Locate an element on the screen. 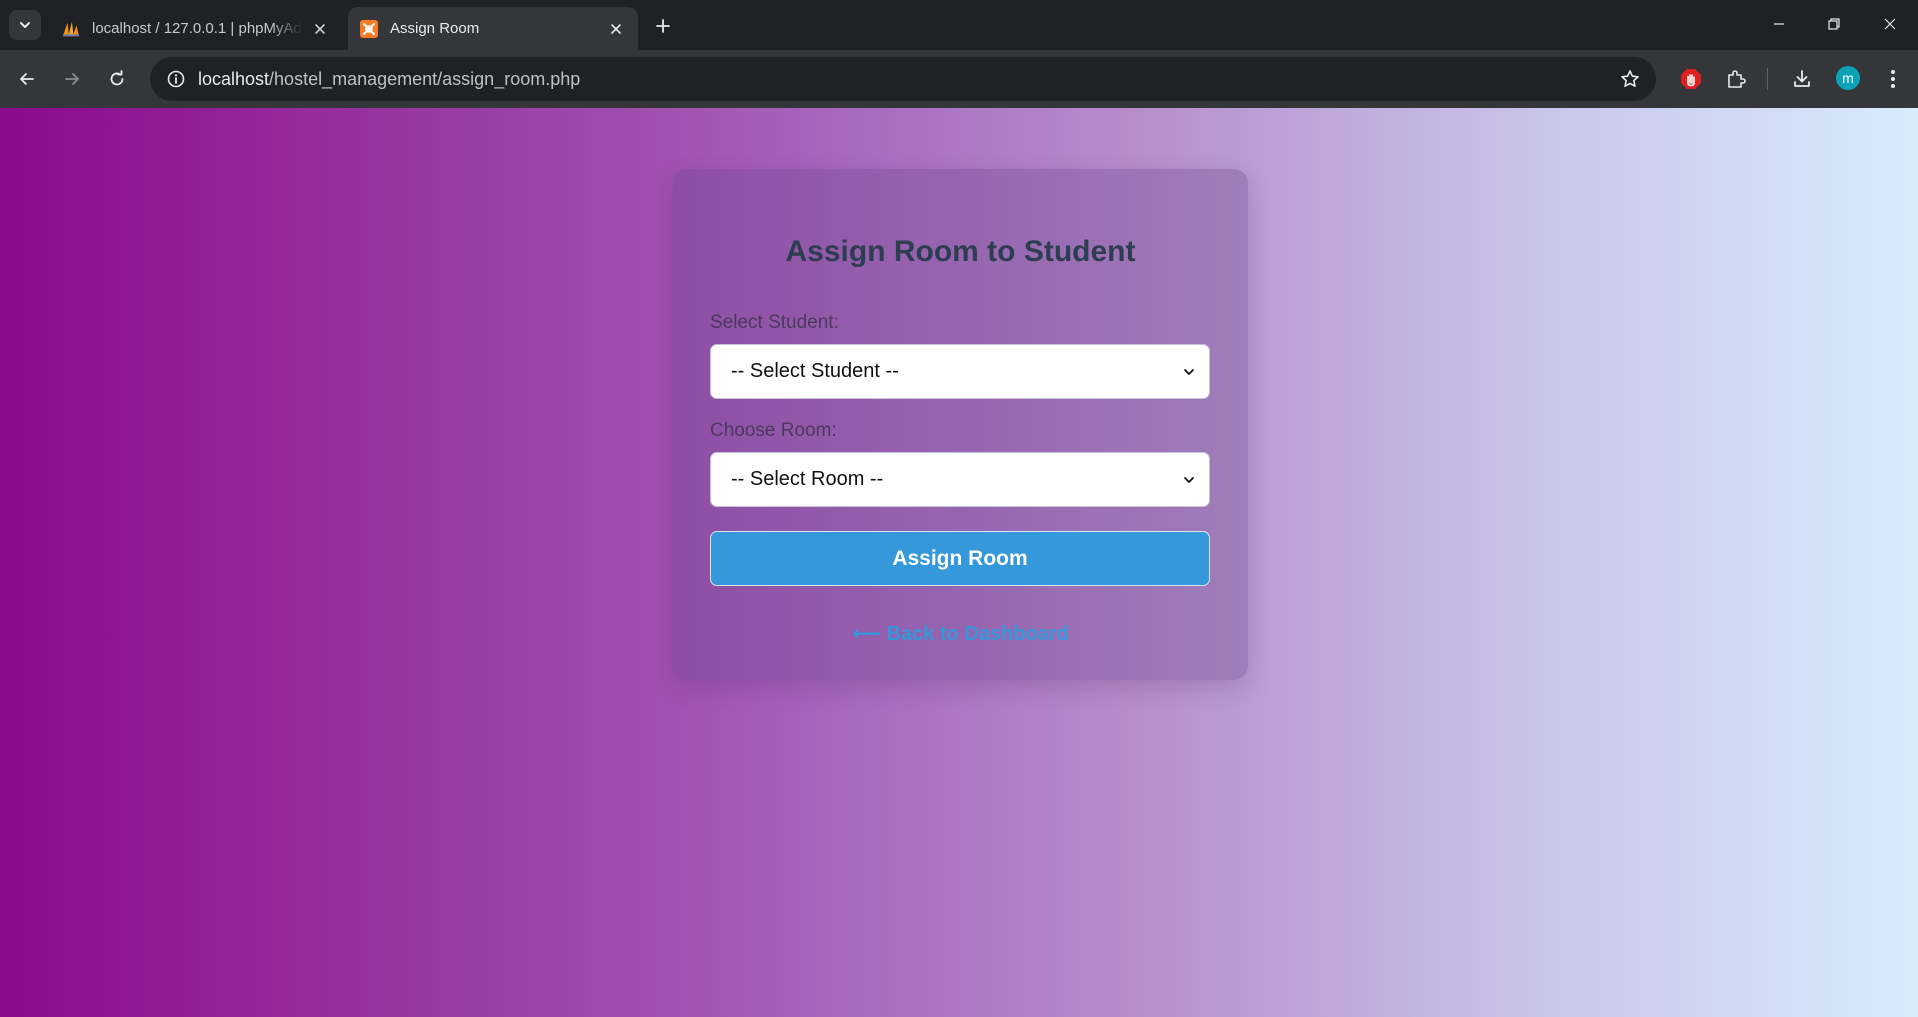 The image size is (1918, 1017). minimize-button is located at coordinates (1779, 24).